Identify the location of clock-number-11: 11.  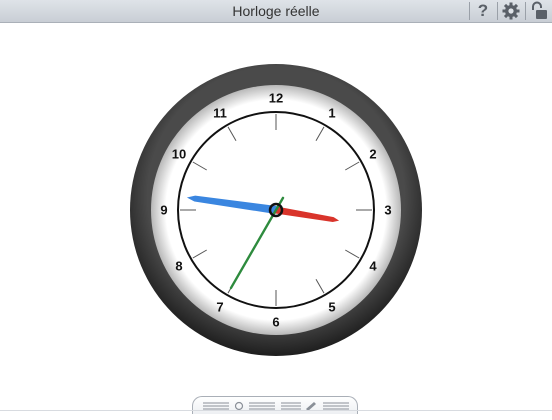
(220, 113).